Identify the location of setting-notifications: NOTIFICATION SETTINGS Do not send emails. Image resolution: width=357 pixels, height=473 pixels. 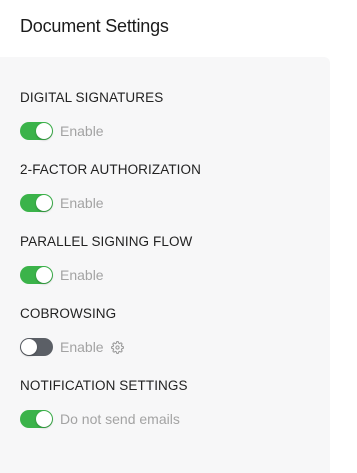
(104, 403).